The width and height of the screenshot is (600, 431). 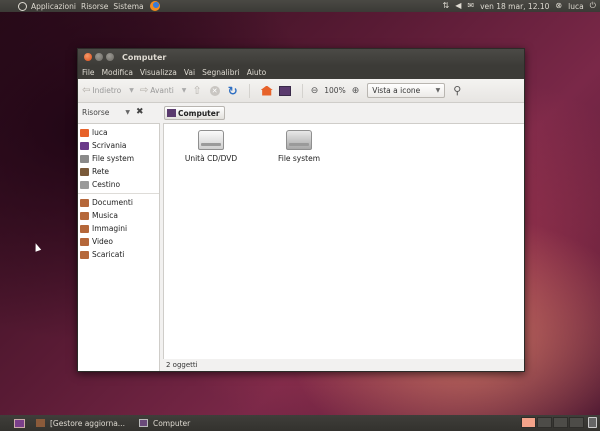 What do you see at coordinates (182, 365) in the screenshot?
I see `status-text: 2 oggetti` at bounding box center [182, 365].